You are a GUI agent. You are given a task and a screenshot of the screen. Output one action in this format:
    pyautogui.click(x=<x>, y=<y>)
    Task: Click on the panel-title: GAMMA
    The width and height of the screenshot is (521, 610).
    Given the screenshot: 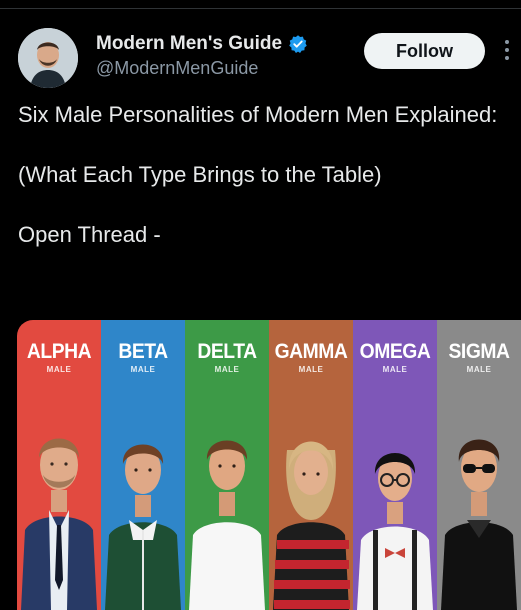 What is the action you would take?
    pyautogui.click(x=311, y=351)
    